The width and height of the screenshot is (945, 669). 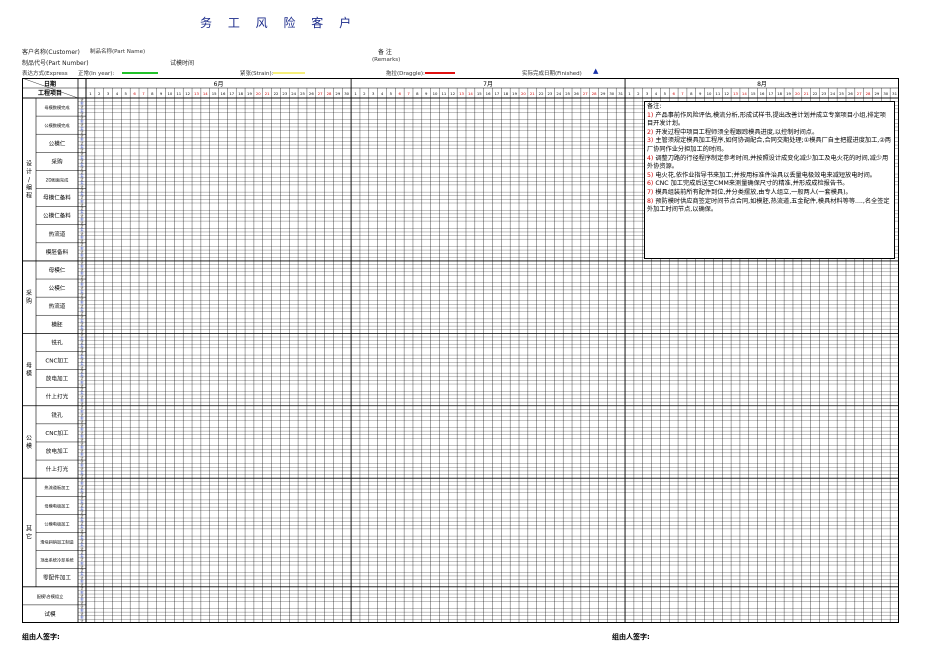 What do you see at coordinates (57, 270) in the screenshot?
I see `task-label: 母模仁` at bounding box center [57, 270].